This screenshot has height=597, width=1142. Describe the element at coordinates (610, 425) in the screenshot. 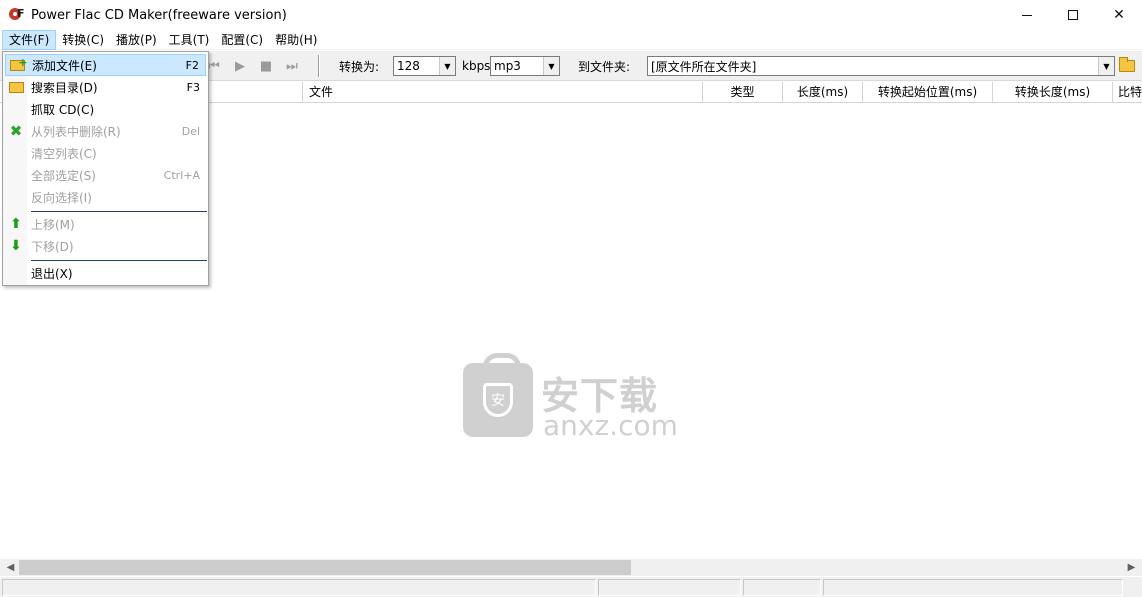

I see `watermark-en-text: anxz.com` at that location.